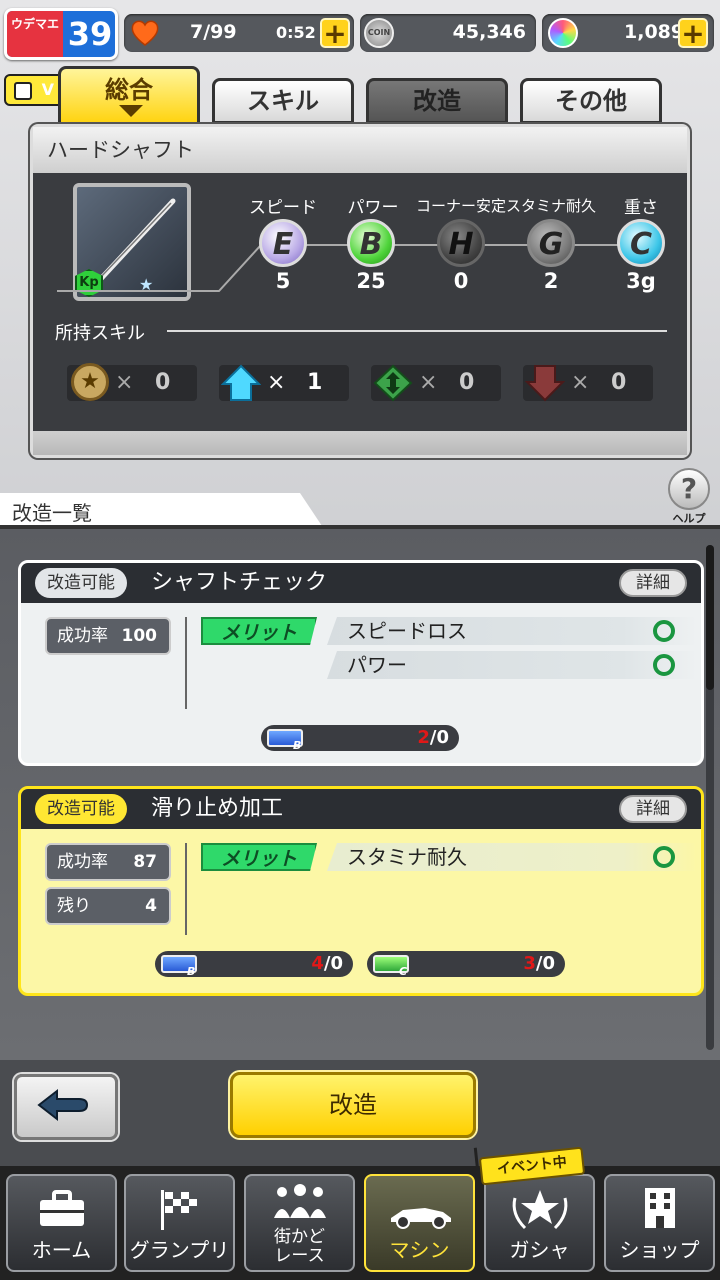  Describe the element at coordinates (299, 1246) in the screenshot. I see `nav-street-race-label: 街かど レース` at that location.